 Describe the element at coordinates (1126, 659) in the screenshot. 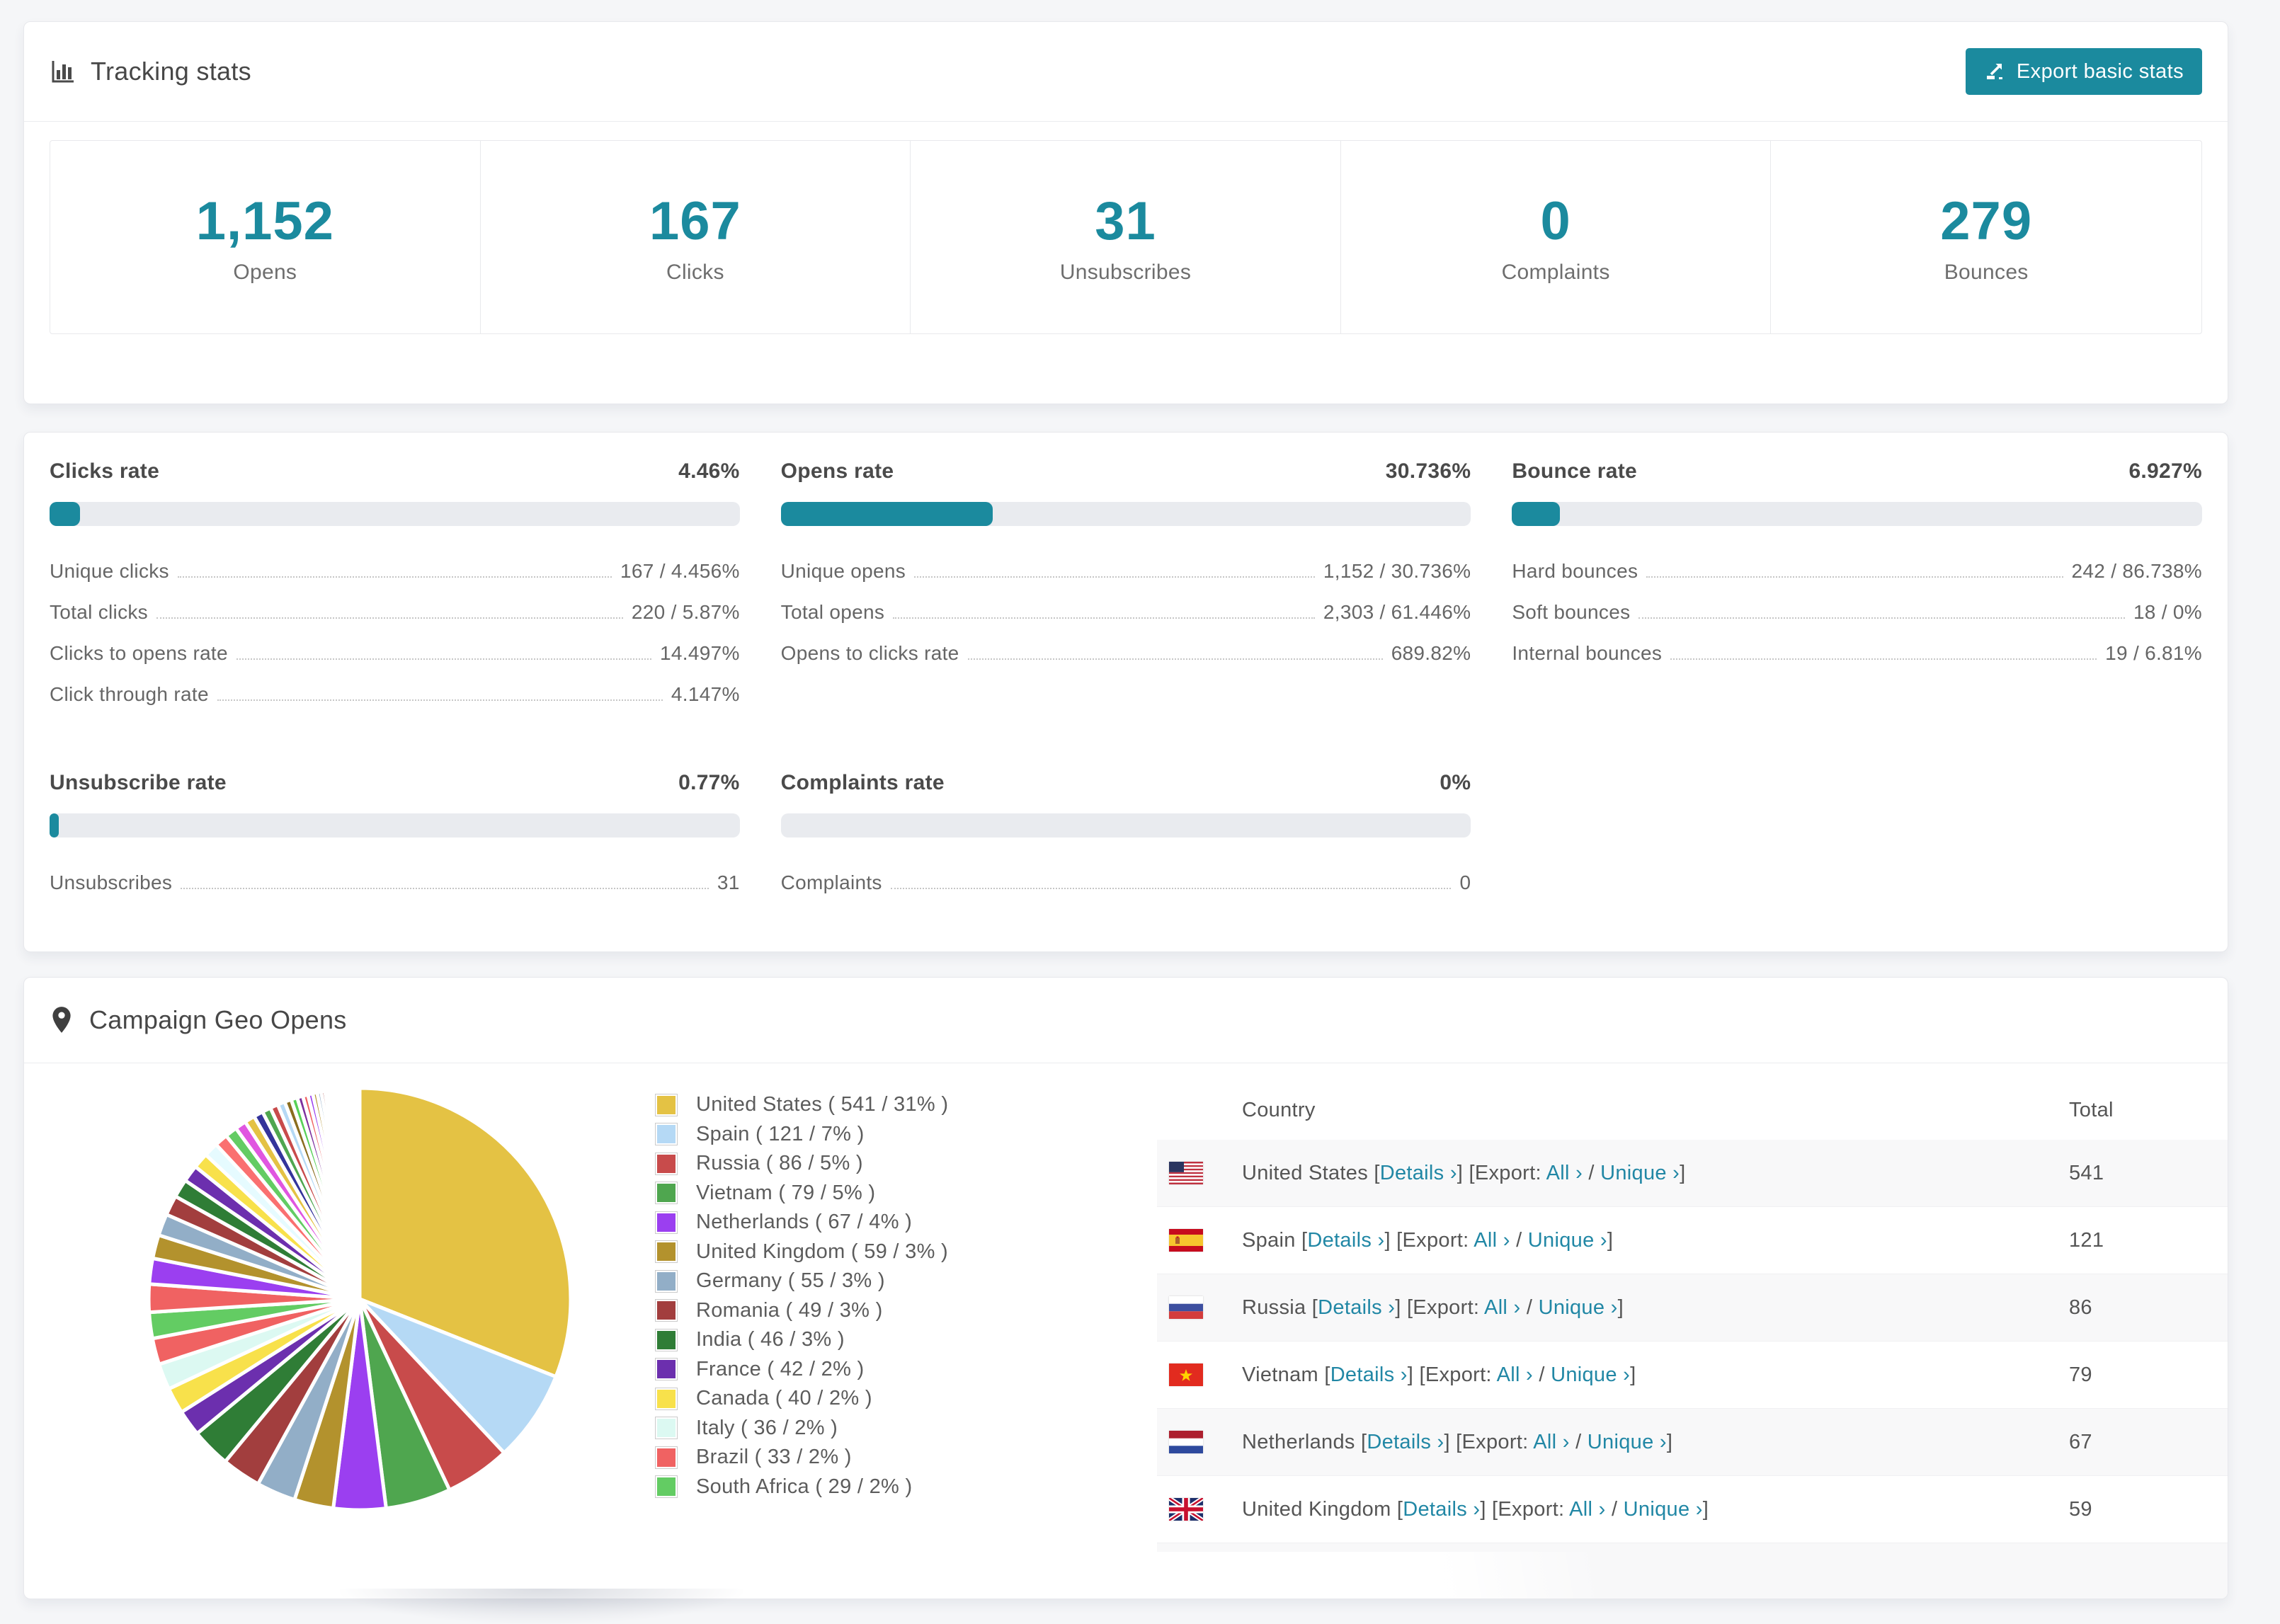

I see `detail-row: Opens to clicks rate 689.82%` at that location.